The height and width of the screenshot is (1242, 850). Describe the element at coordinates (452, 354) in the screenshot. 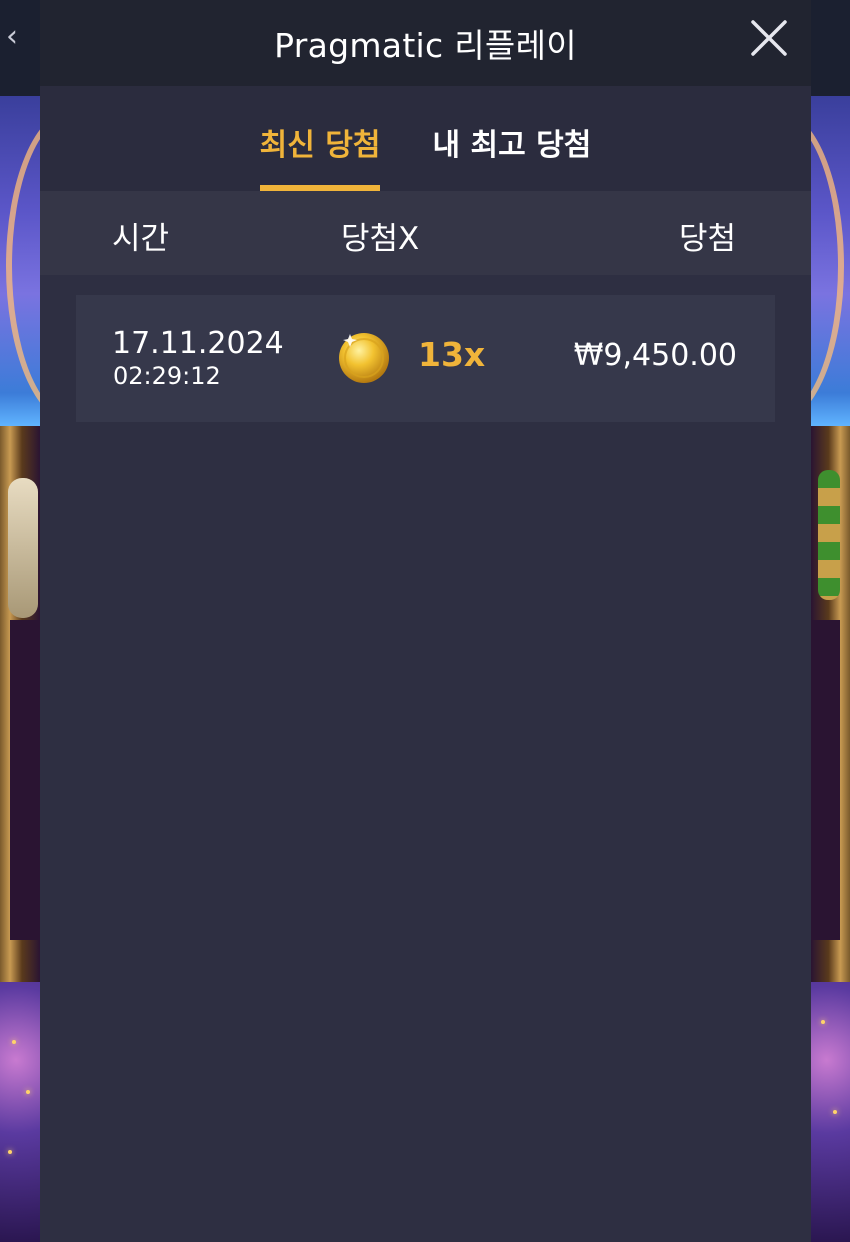

I see `win-multiplier: 13x` at that location.